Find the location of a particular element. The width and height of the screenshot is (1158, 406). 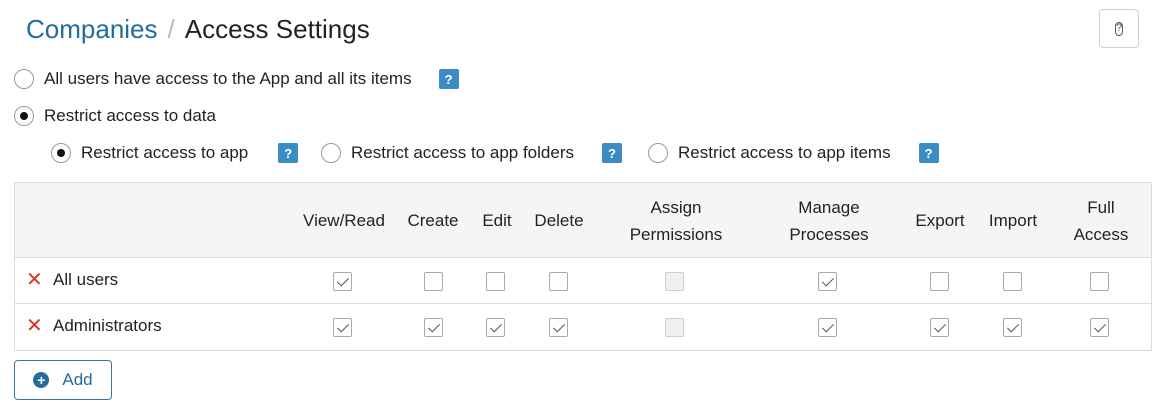

access-option-restrict: Restrict access to data is located at coordinates (115, 116).